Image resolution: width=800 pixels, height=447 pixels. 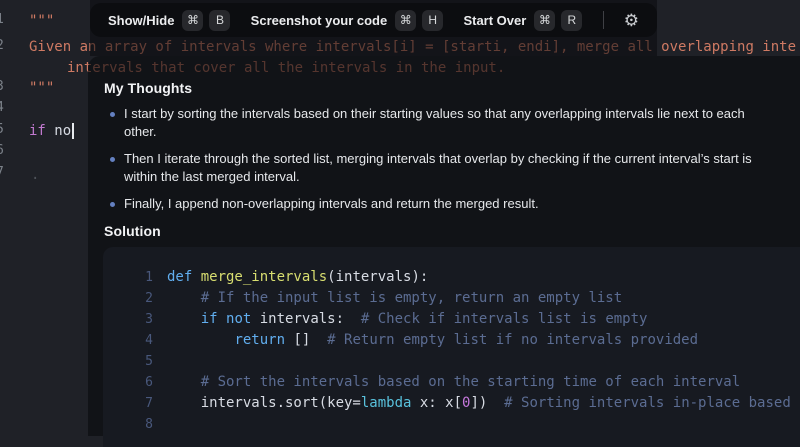 I want to click on key-h: H, so click(x=433, y=20).